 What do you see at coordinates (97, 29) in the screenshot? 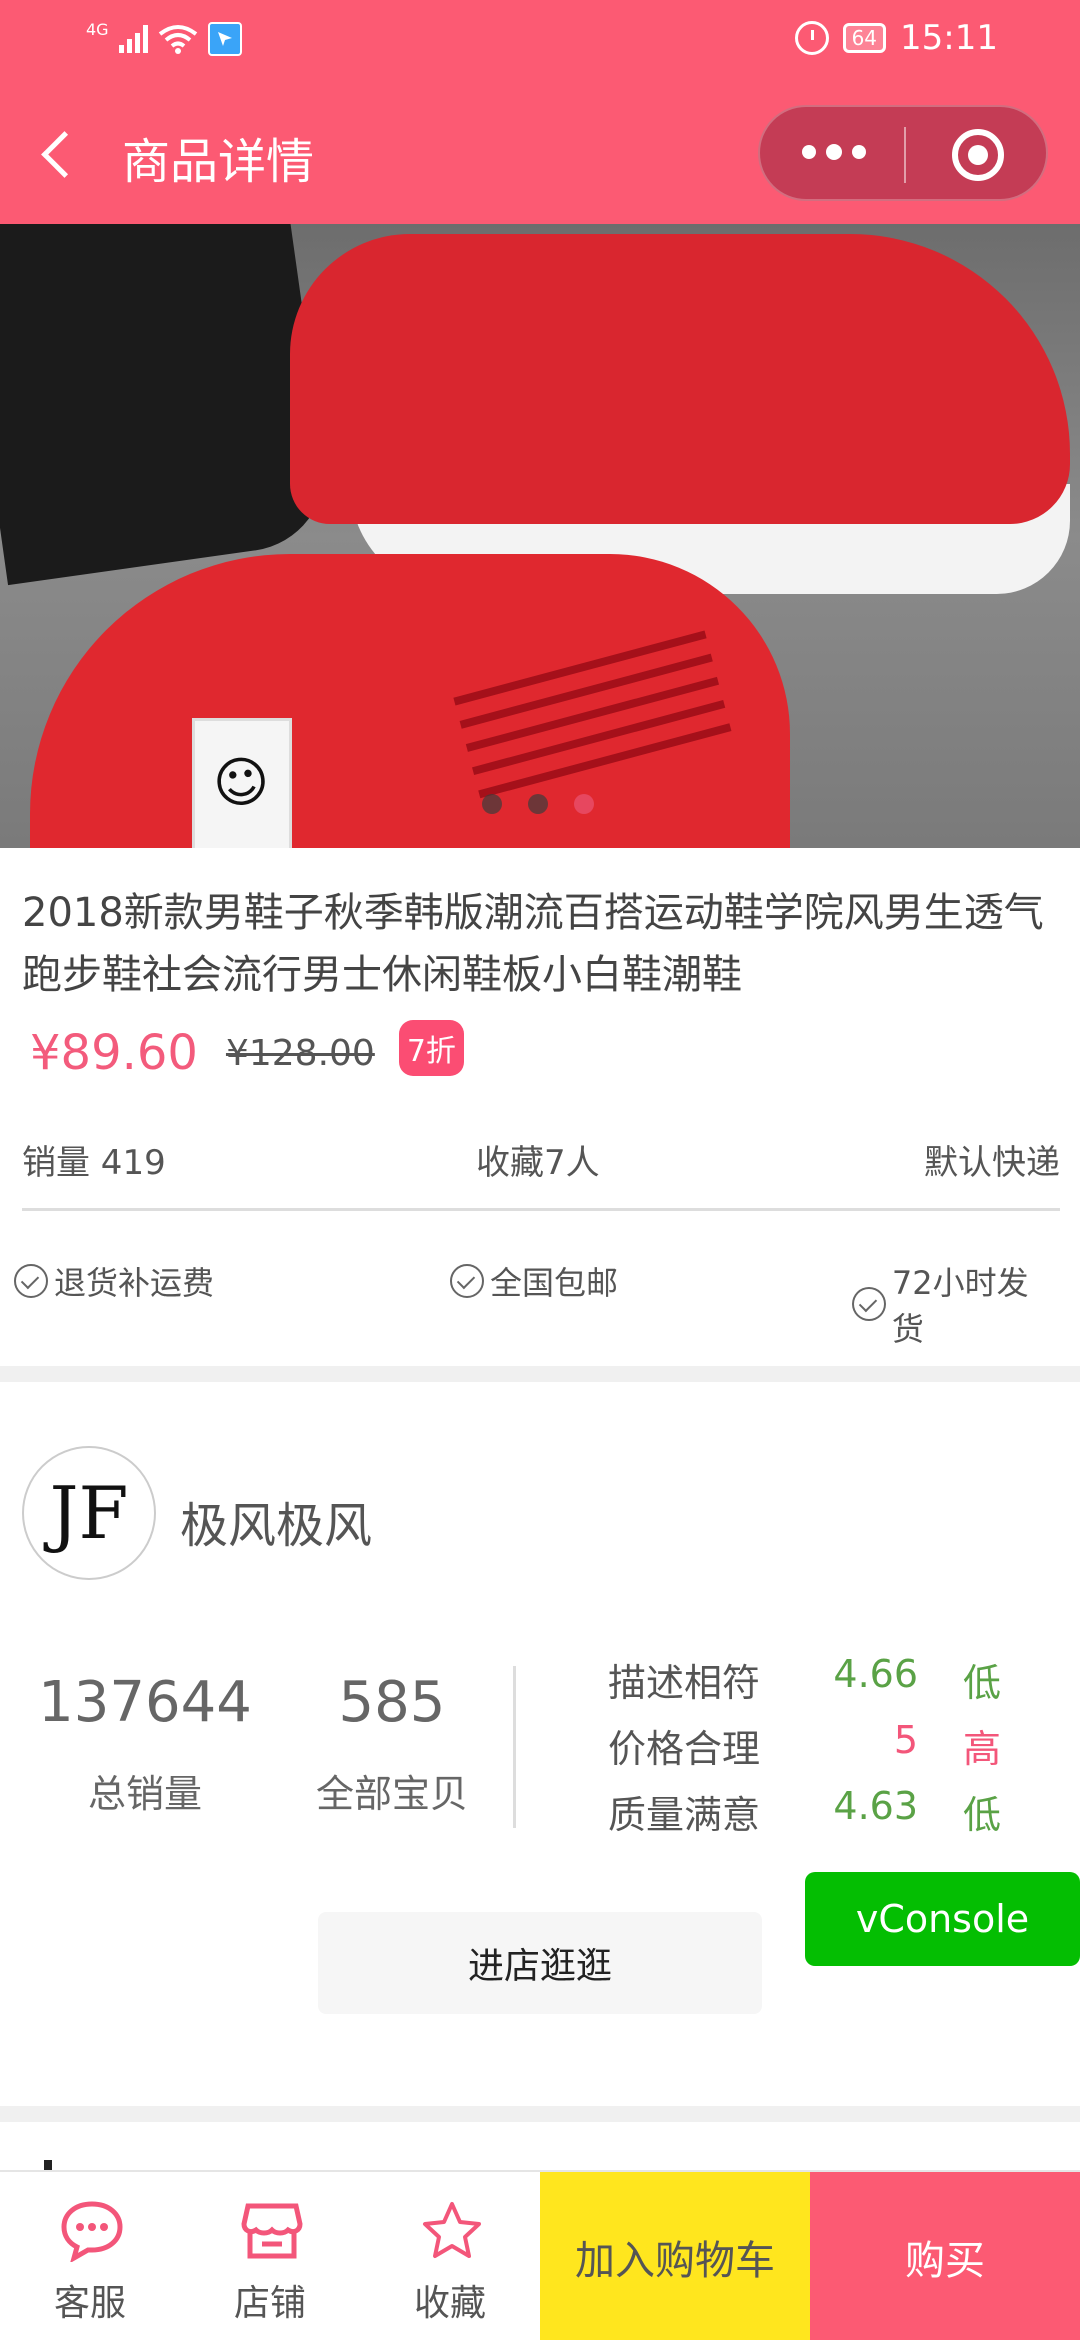
I see `network-type: 4G` at bounding box center [97, 29].